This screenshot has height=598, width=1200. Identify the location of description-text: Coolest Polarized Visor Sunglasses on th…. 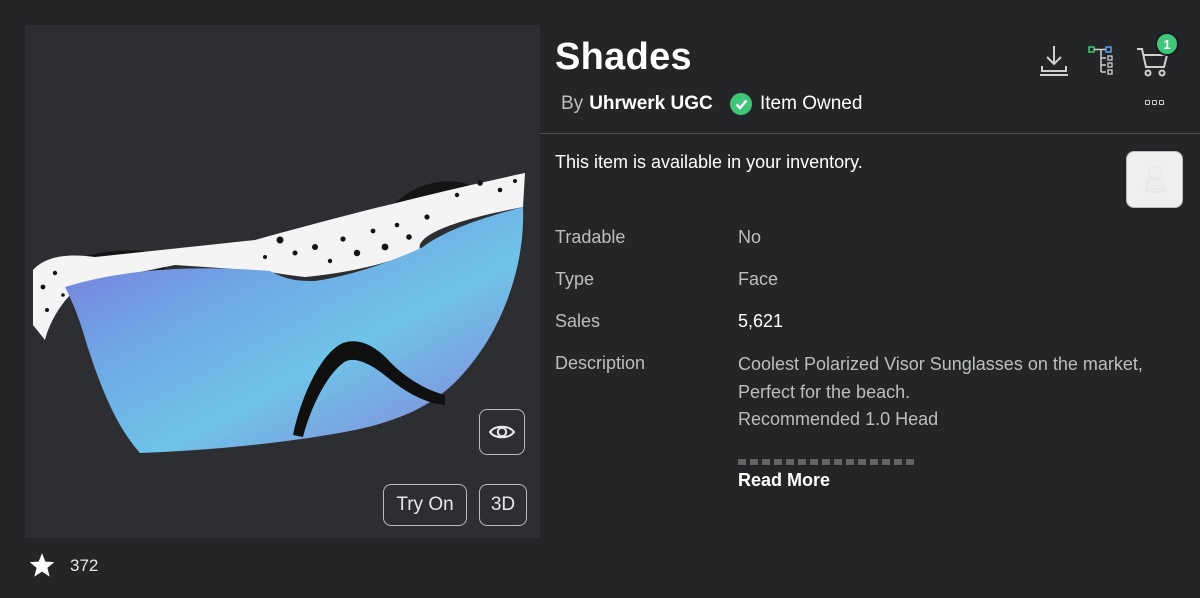
(940, 392).